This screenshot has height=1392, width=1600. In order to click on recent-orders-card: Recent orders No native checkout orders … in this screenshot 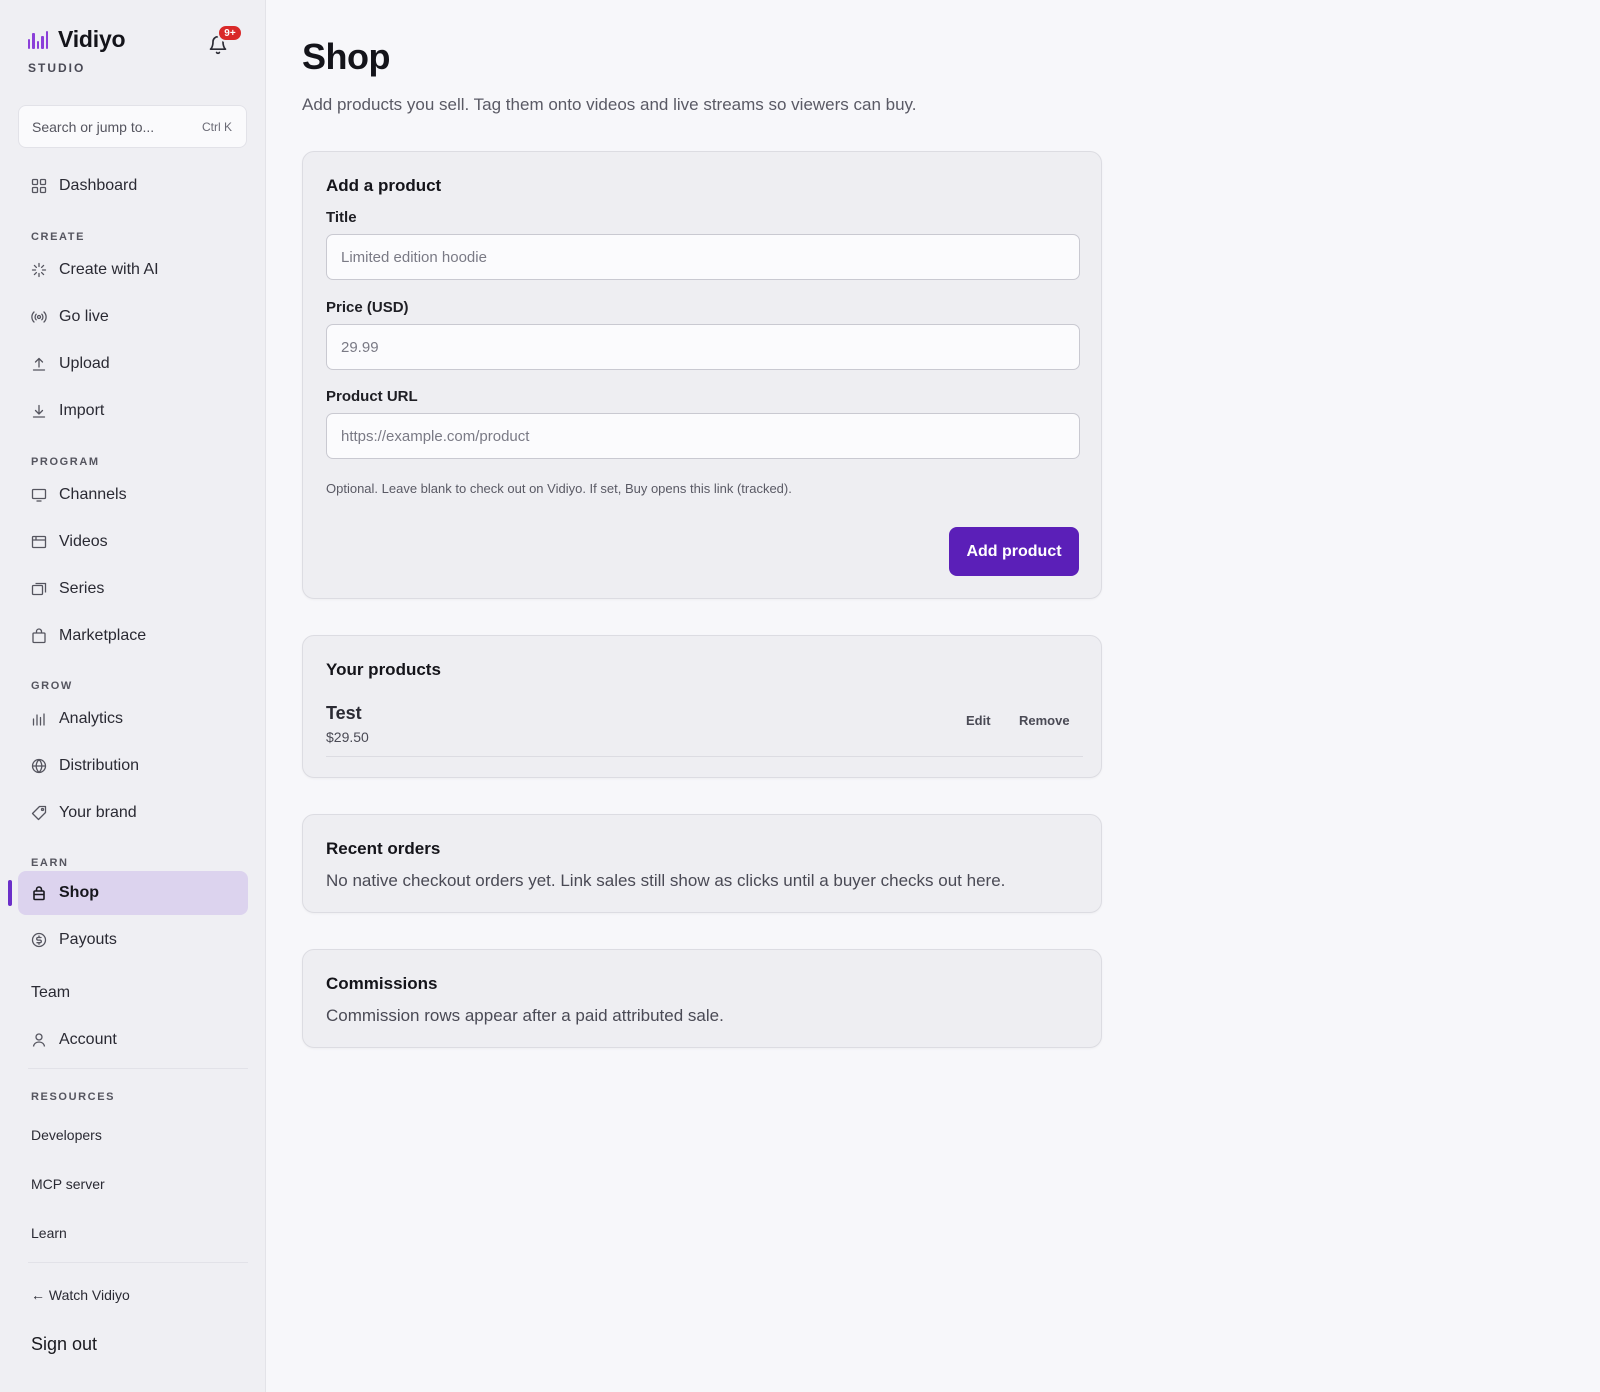, I will do `click(702, 863)`.